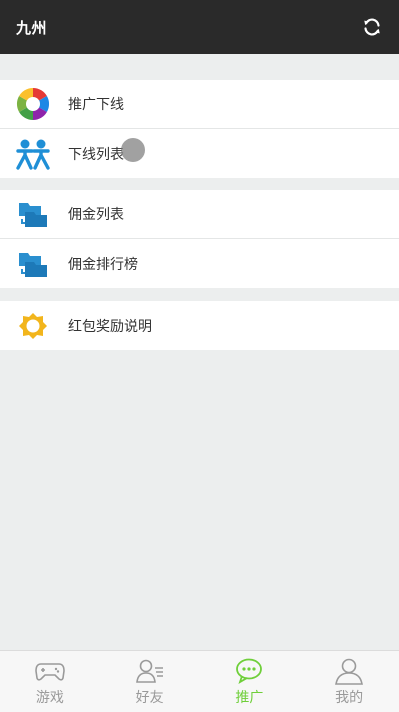  What do you see at coordinates (372, 27) in the screenshot?
I see `refresh-icon` at bounding box center [372, 27].